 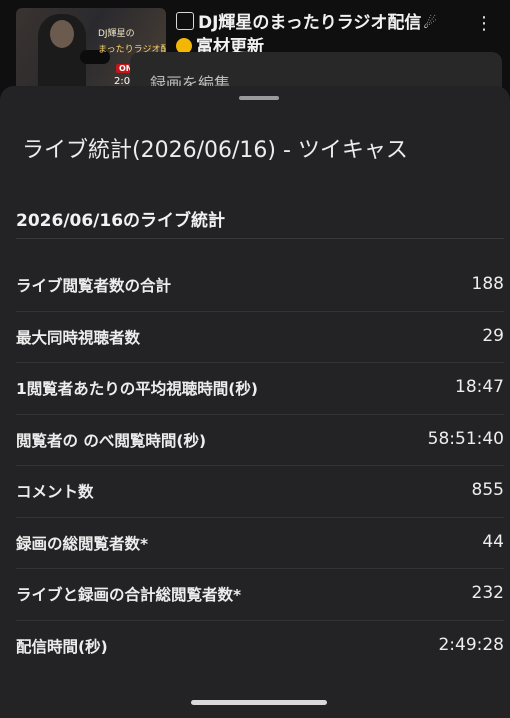 I want to click on video-title-text: DJ輝星のまったりラジオ配信, so click(x=310, y=23).